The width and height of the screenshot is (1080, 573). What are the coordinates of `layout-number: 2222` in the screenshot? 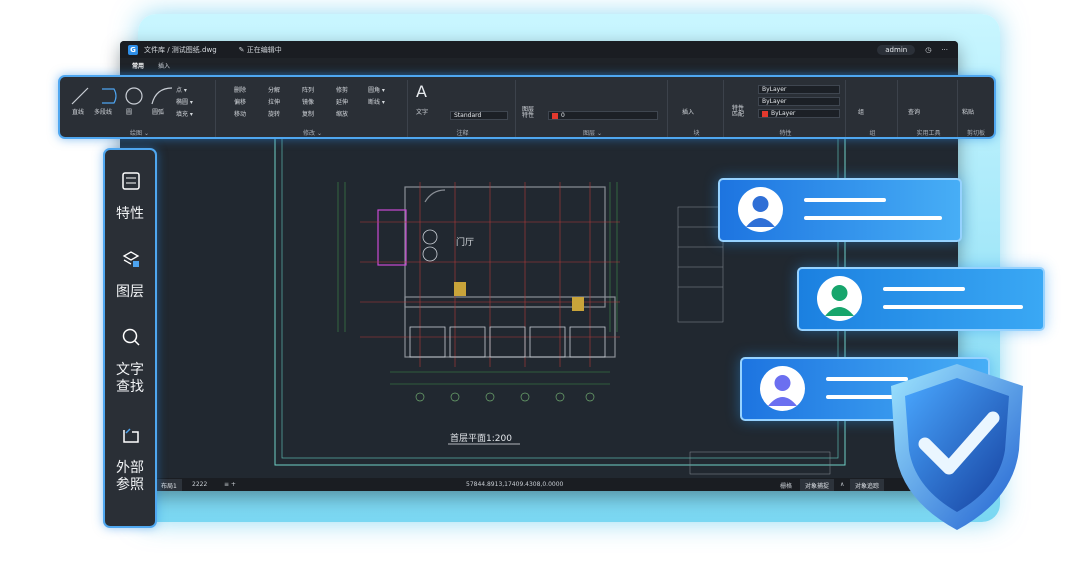 It's located at (200, 484).